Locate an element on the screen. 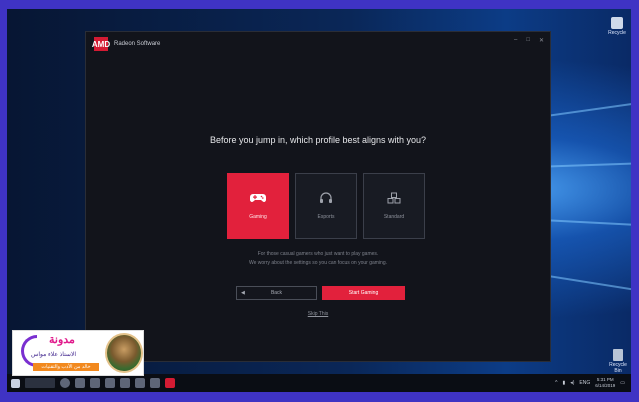  blog-tagline: خالد من الأدب والتقنيات is located at coordinates (66, 367).